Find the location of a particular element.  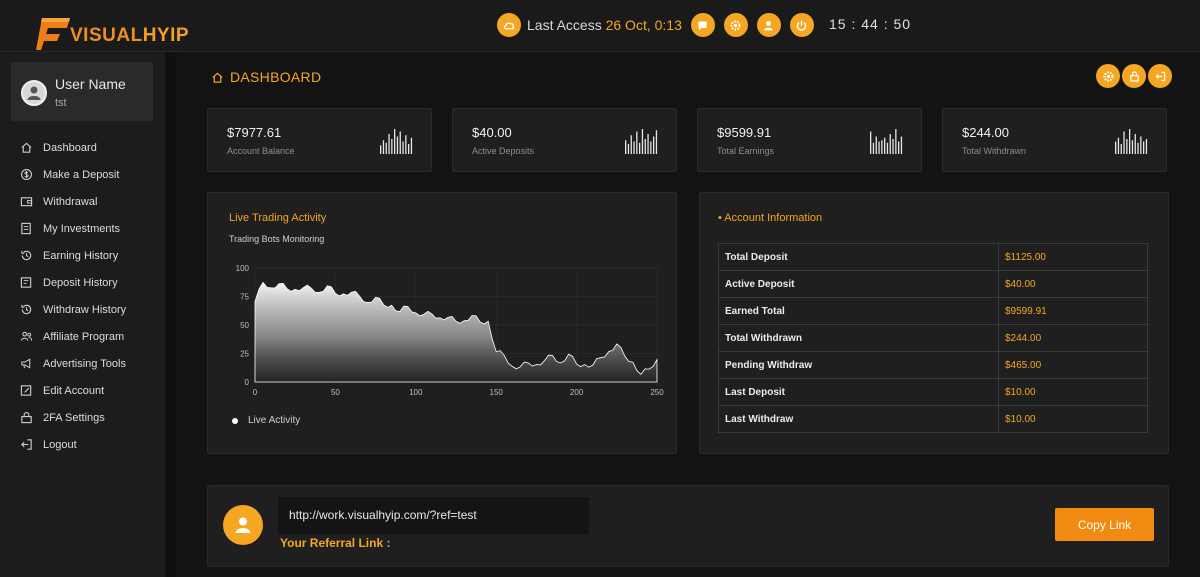

y-tick-label: 0 is located at coordinates (247, 382).